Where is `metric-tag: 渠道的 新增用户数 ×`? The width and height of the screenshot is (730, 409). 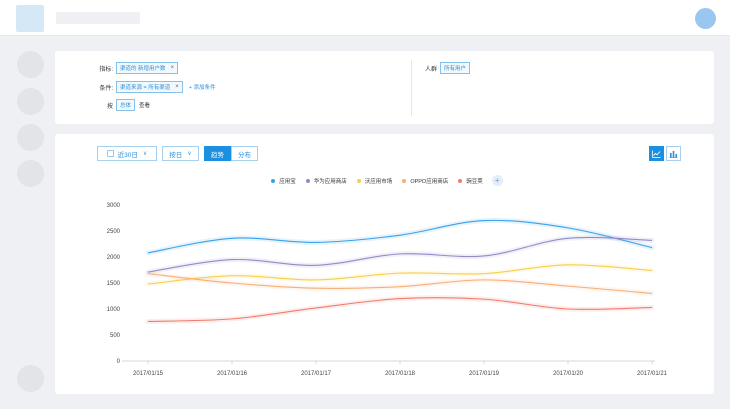 metric-tag: 渠道的 新增用户数 × is located at coordinates (147, 68).